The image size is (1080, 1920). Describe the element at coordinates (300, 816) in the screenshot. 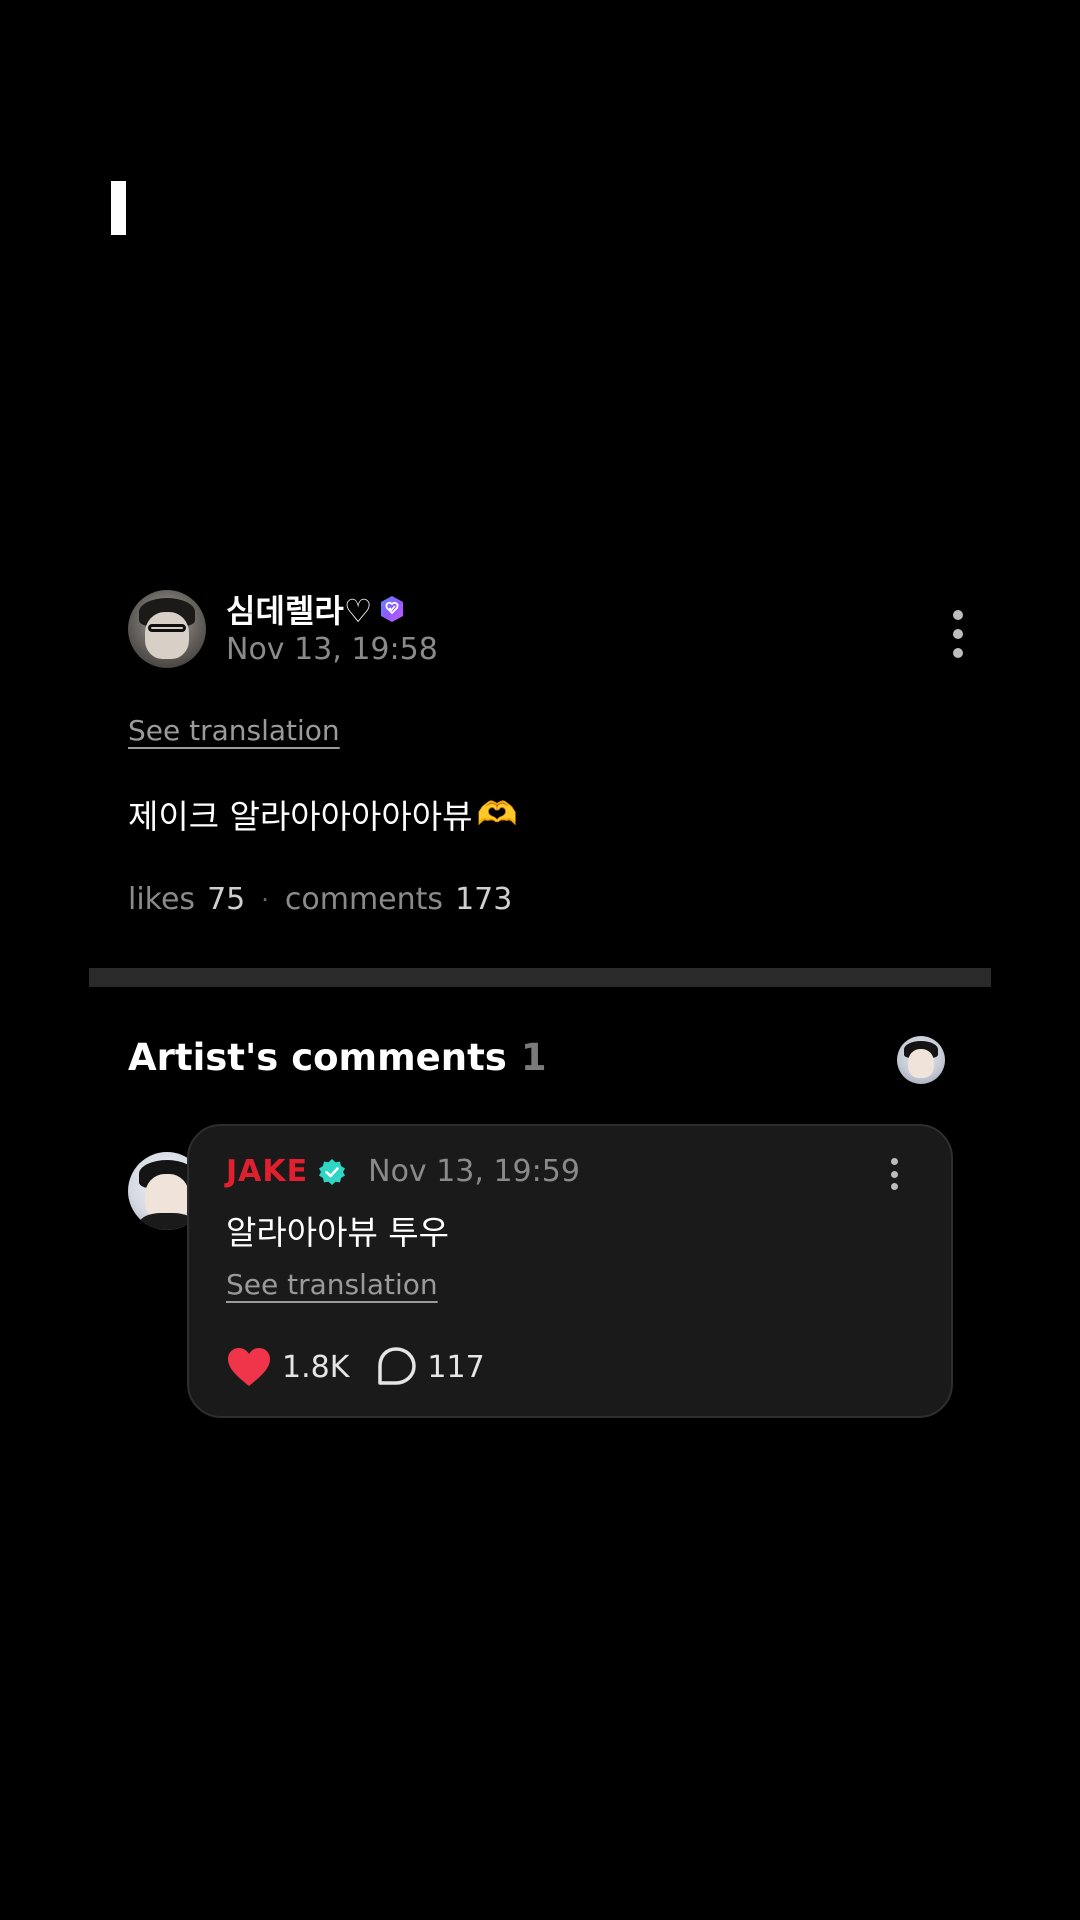

I see `post-body-text: 제이크 알라아아아아아뷰` at that location.